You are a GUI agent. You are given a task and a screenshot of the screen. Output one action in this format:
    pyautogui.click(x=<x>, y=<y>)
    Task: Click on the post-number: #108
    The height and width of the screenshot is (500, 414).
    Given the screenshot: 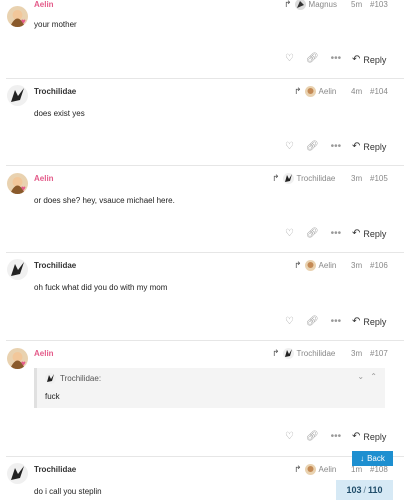 What is the action you would take?
    pyautogui.click(x=379, y=469)
    